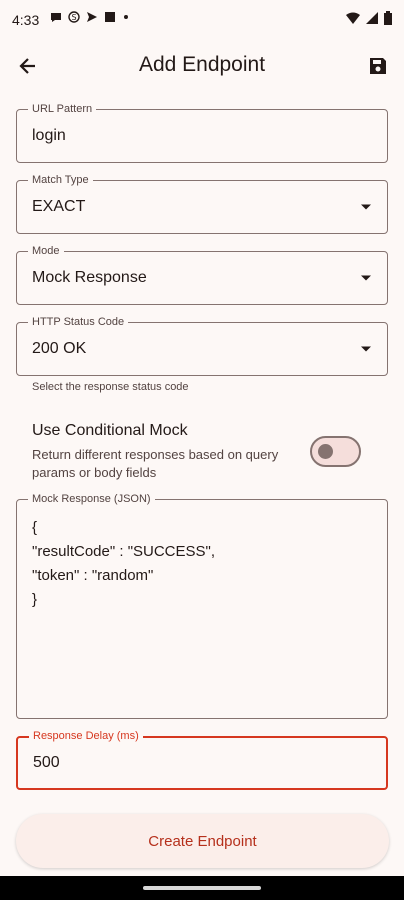 The image size is (404, 900). Describe the element at coordinates (91, 499) in the screenshot. I see `mock-response-label: Mock Response (JSON)` at that location.